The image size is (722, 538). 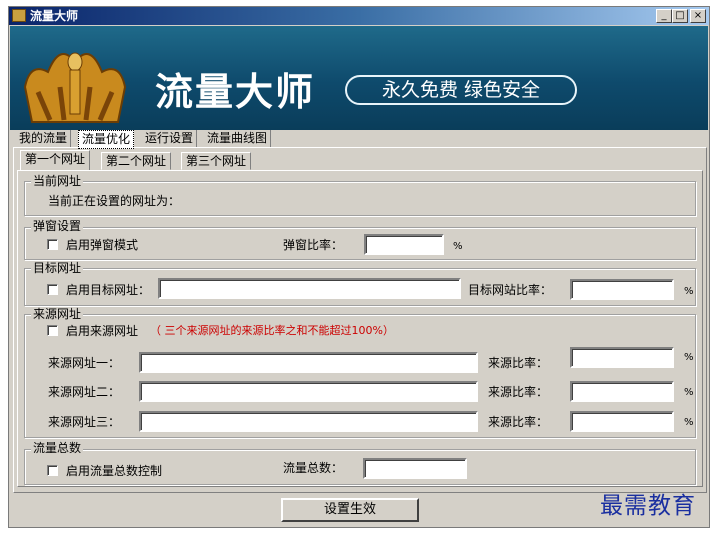 I want to click on tab-first-url: 第一个网址, so click(x=55, y=160).